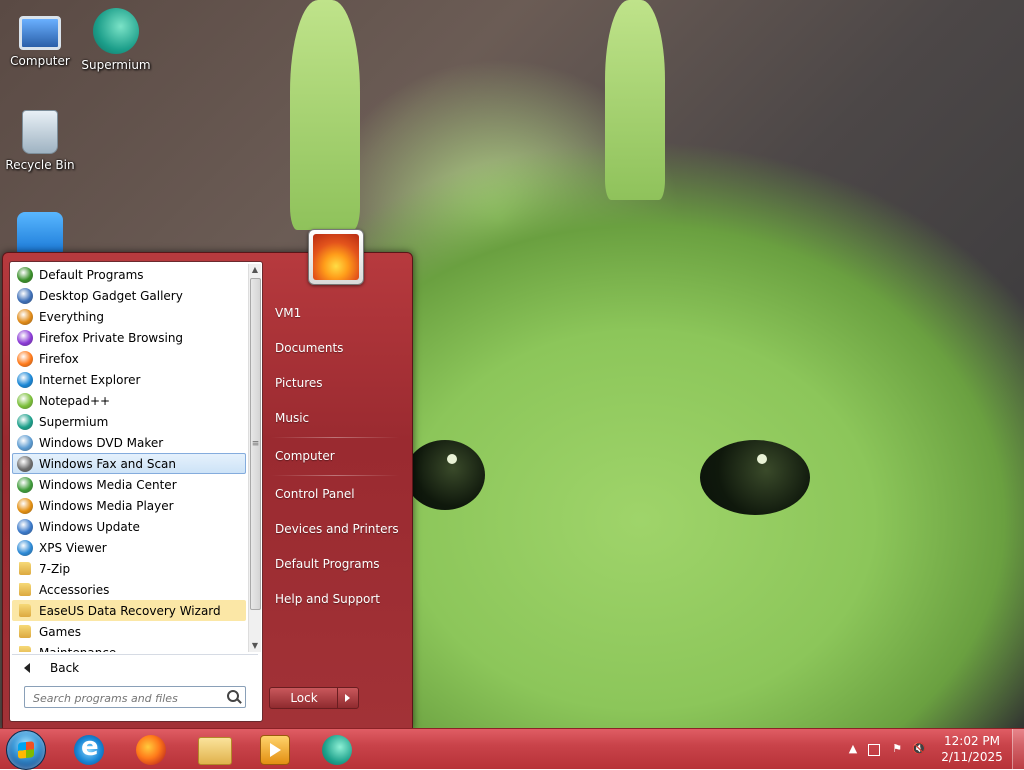  What do you see at coordinates (25, 442) in the screenshot?
I see `dvd-maker-icon` at bounding box center [25, 442].